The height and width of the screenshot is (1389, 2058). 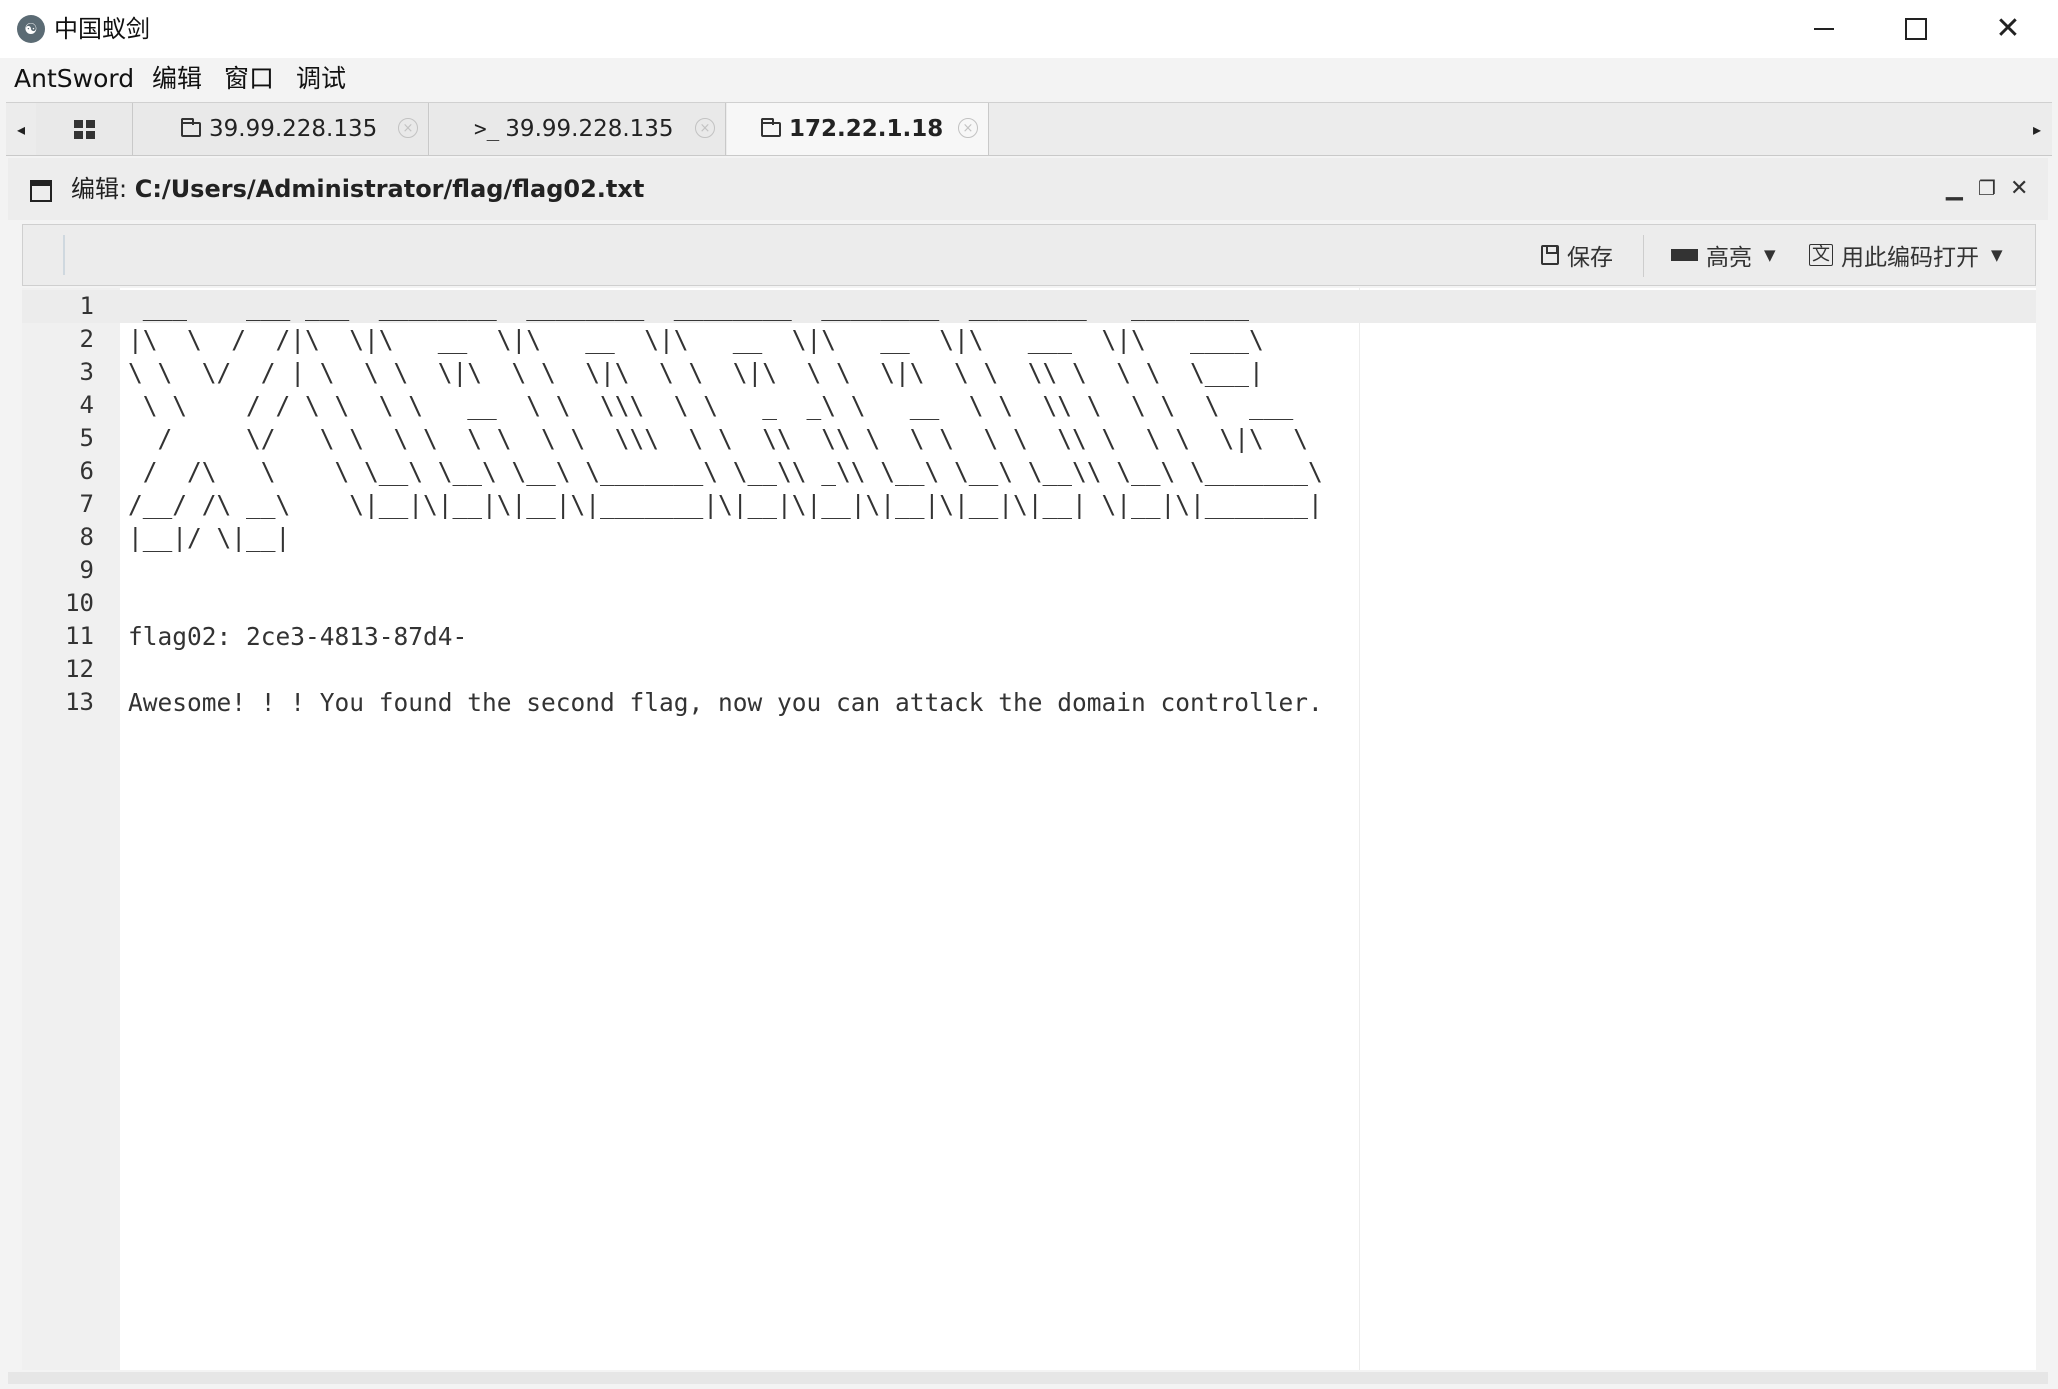 I want to click on tab-files-39-99-228-135: 39.99.228.135 ×, so click(x=281, y=129).